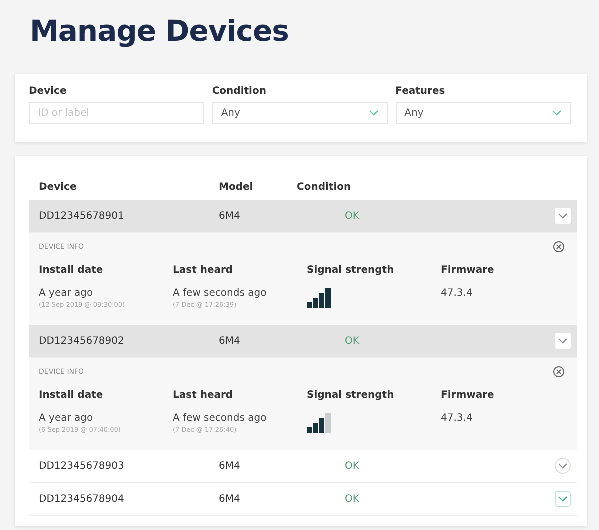 Image resolution: width=599 pixels, height=530 pixels. What do you see at coordinates (58, 187) in the screenshot?
I see `column-header: Device` at bounding box center [58, 187].